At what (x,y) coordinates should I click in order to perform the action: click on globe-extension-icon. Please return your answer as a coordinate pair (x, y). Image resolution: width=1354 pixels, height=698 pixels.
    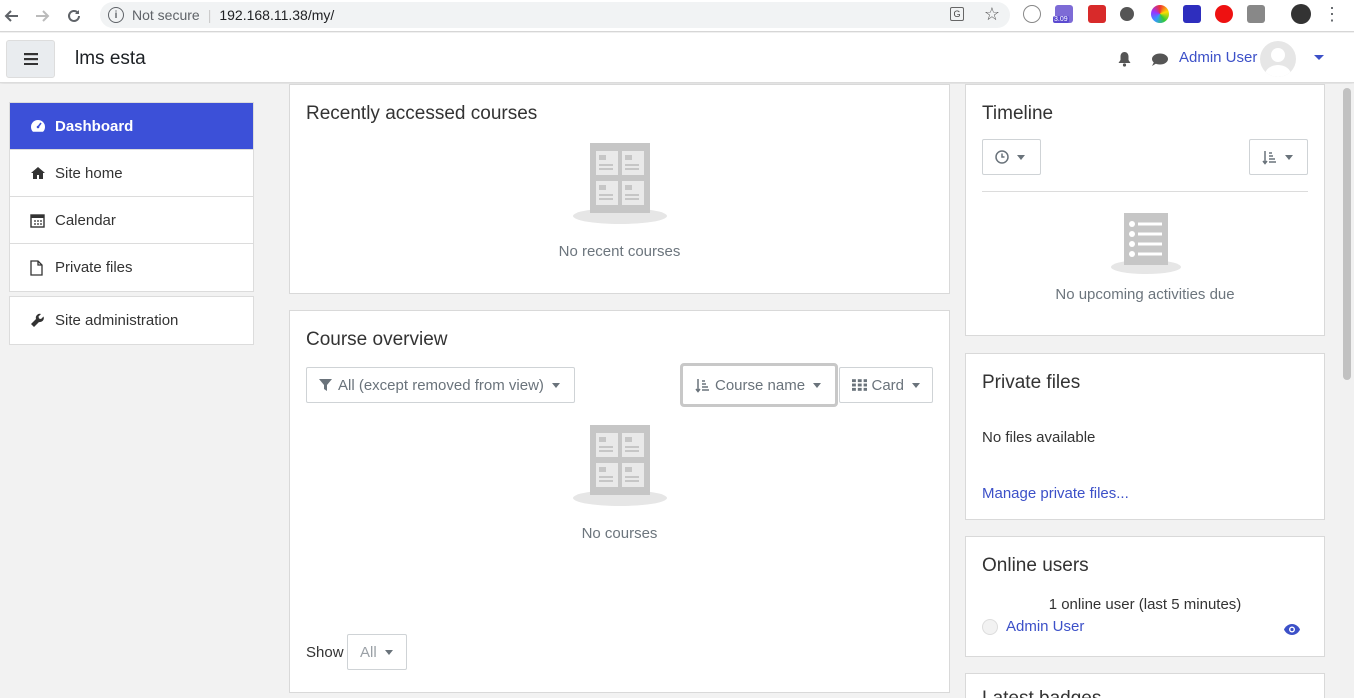
    Looking at the image, I should click on (1032, 14).